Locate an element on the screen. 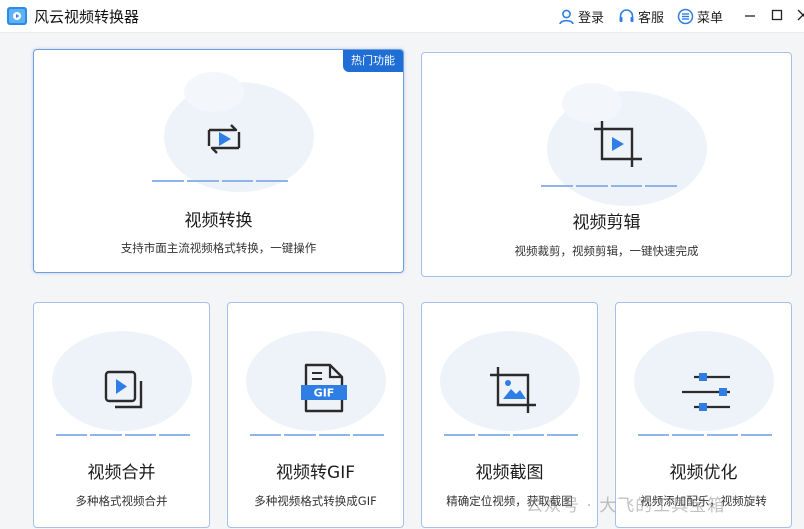  service-label: 客服 is located at coordinates (651, 18).